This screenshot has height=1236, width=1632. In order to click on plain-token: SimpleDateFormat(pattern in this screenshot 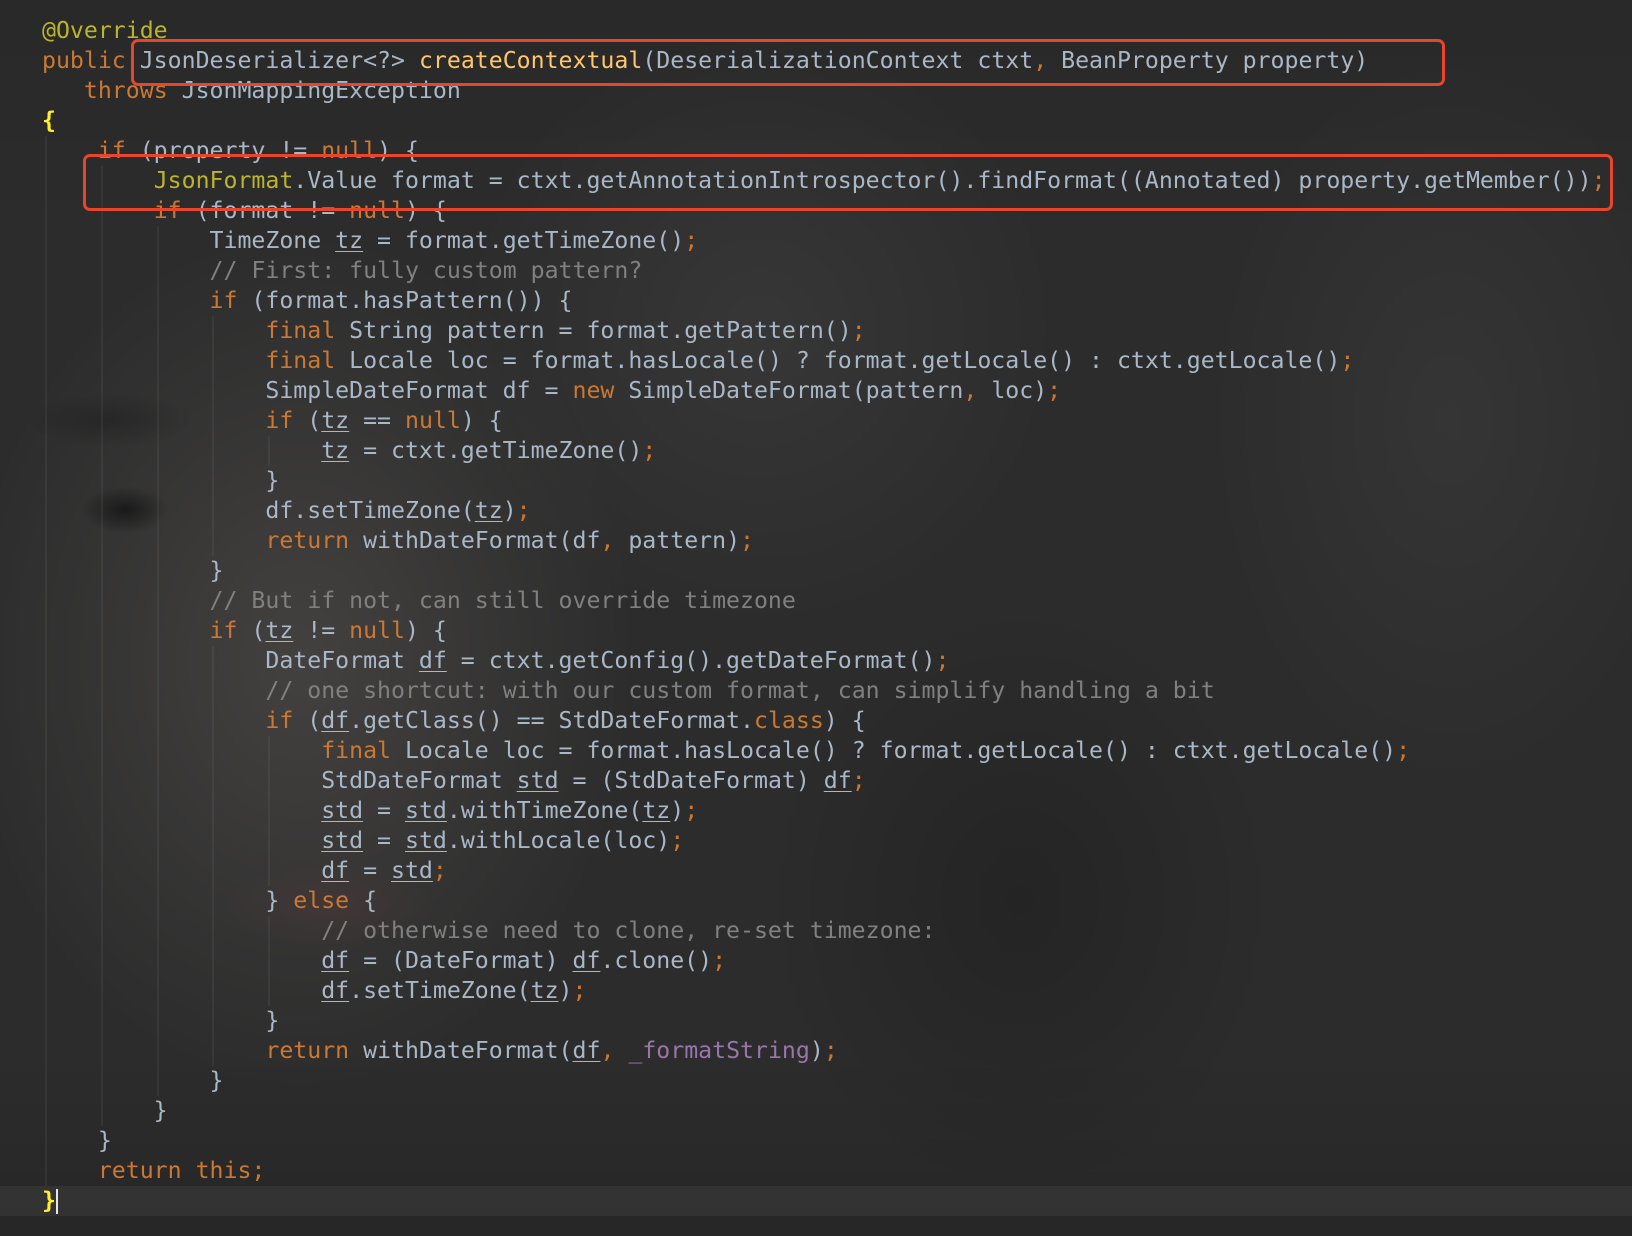, I will do `click(789, 390)`.